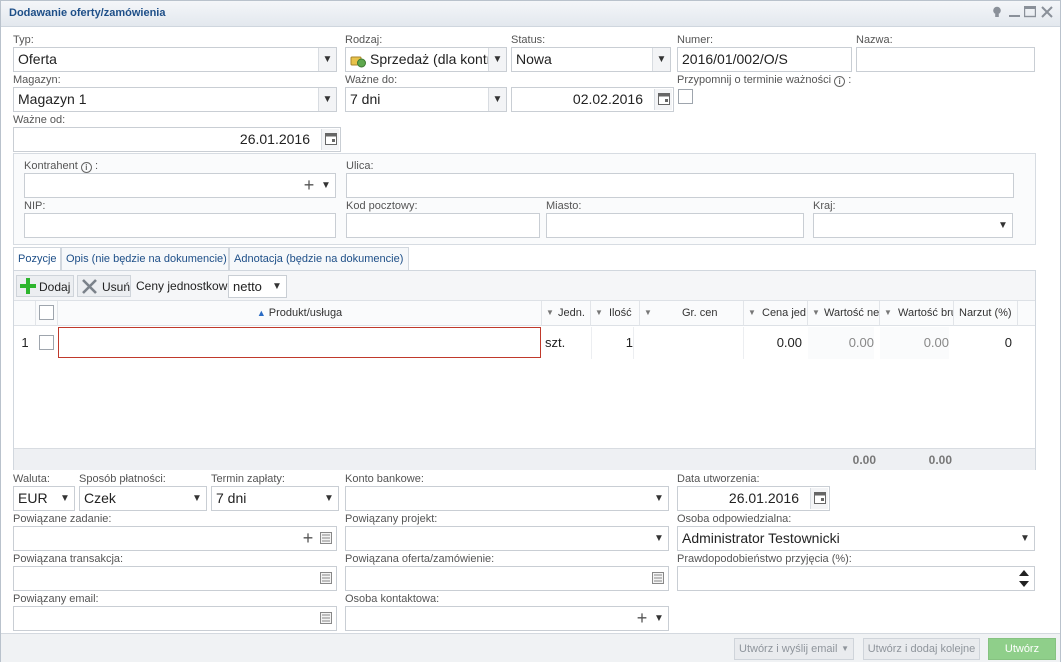 The width and height of the screenshot is (1061, 662). I want to click on create-and-add-next-button: Utwórz i dodaj kolejne, so click(921, 649).